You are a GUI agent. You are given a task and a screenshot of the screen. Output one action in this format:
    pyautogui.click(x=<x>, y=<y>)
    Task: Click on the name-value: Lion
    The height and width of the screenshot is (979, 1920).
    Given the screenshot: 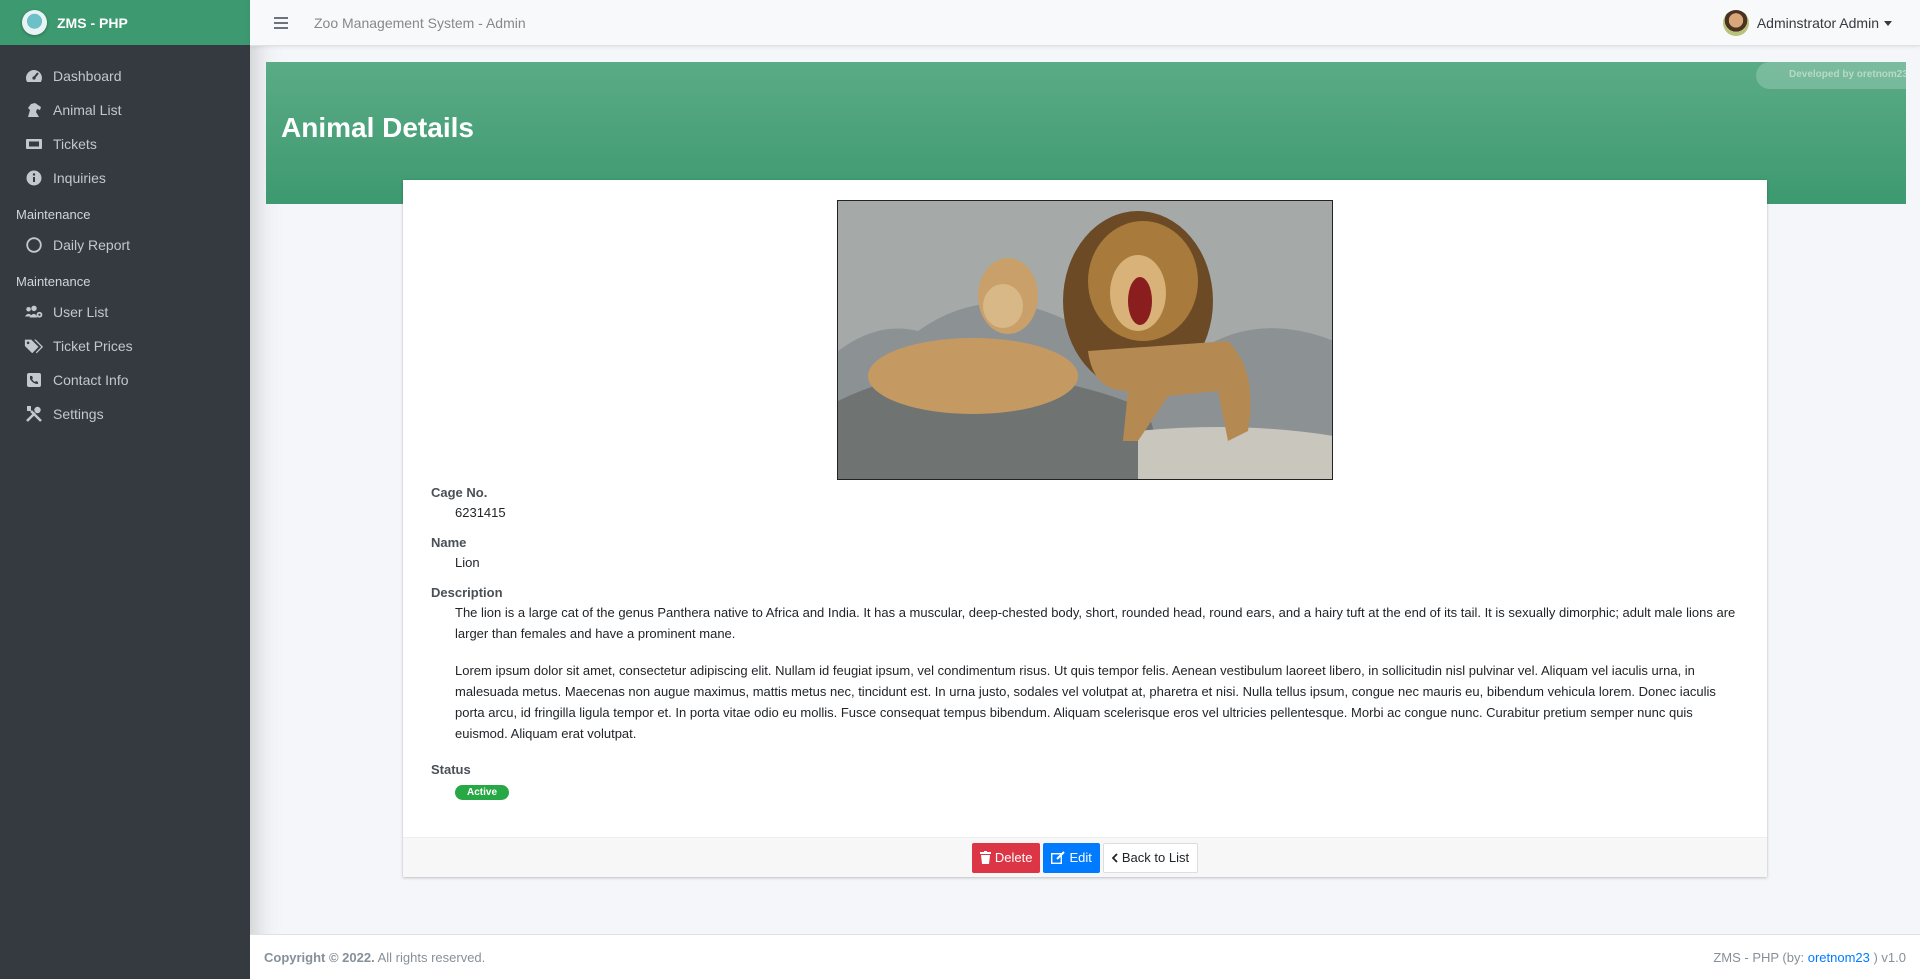 What is the action you would take?
    pyautogui.click(x=467, y=562)
    